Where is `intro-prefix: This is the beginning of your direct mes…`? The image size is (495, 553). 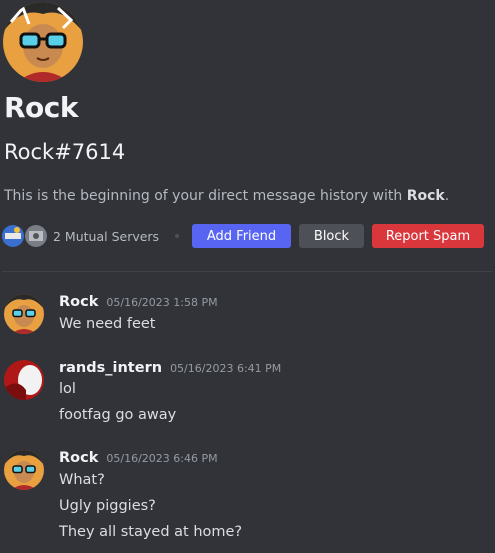
intro-prefix: This is the beginning of your direct mes… is located at coordinates (205, 196).